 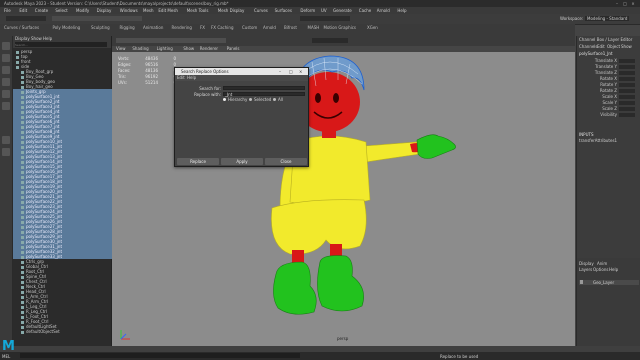 I want to click on shelf-tab: Bifrost, so click(x=290, y=27).